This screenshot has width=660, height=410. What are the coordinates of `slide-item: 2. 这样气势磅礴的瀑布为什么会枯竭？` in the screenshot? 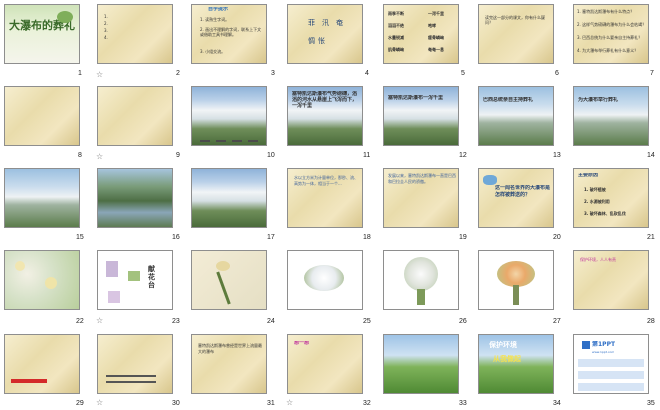 It's located at (612, 24).